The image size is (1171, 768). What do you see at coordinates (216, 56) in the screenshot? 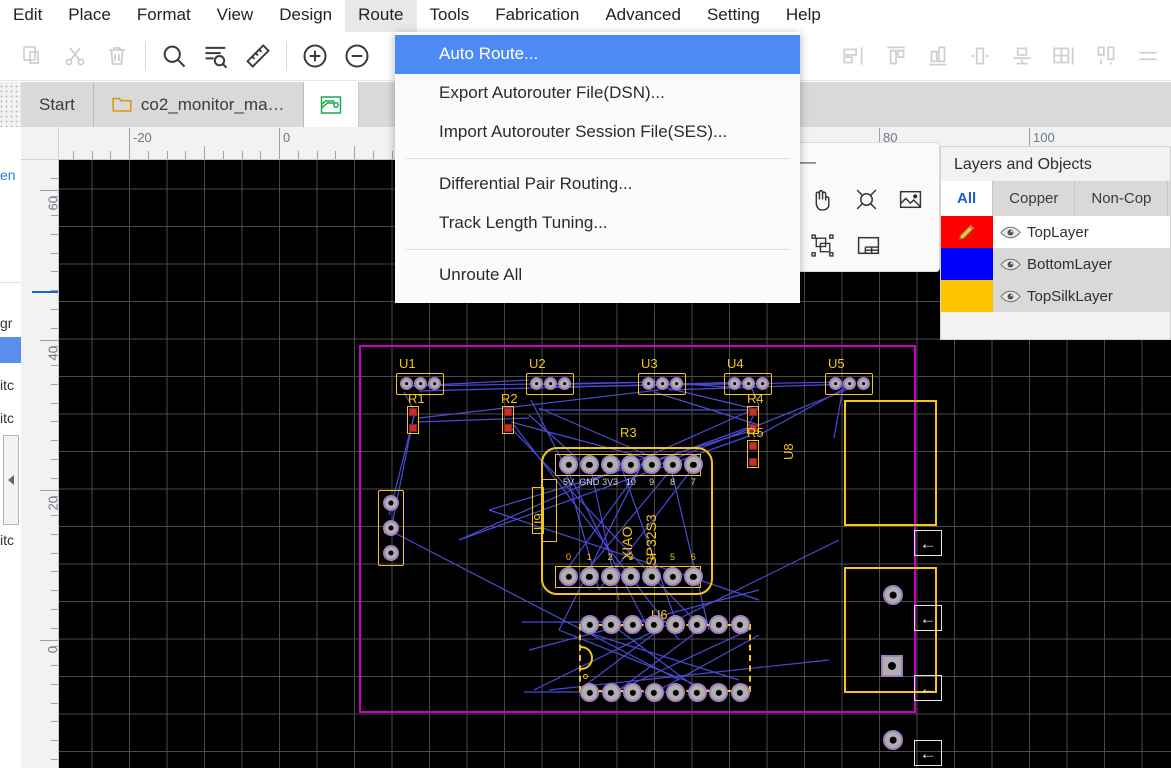
I see `find-list-icon` at bounding box center [216, 56].